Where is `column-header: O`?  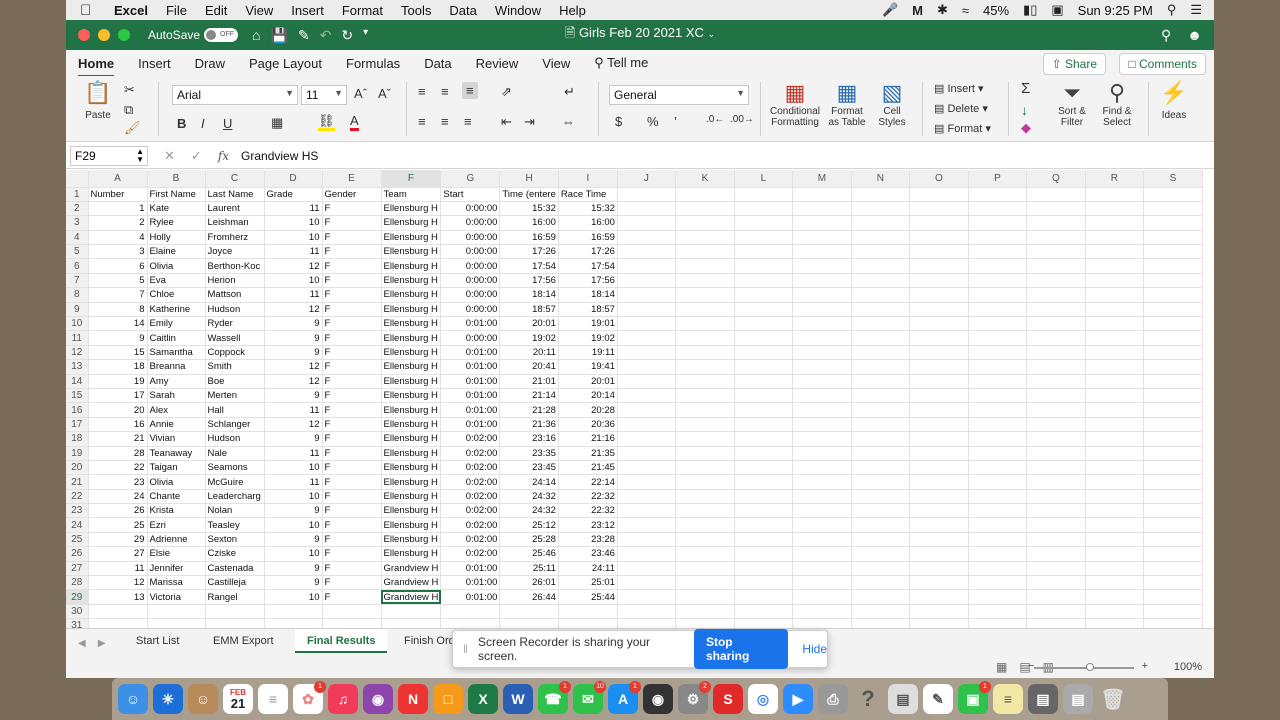
column-header: O is located at coordinates (939, 179).